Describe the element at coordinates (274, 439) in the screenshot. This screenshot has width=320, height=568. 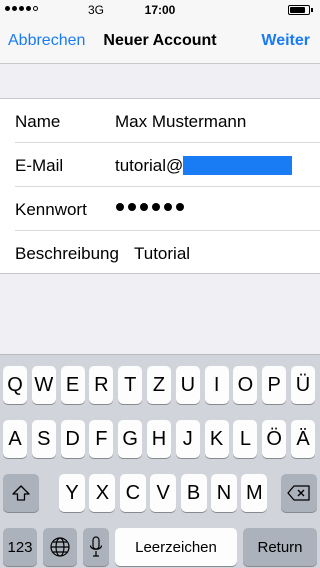
I see `key-ö: Ö` at that location.